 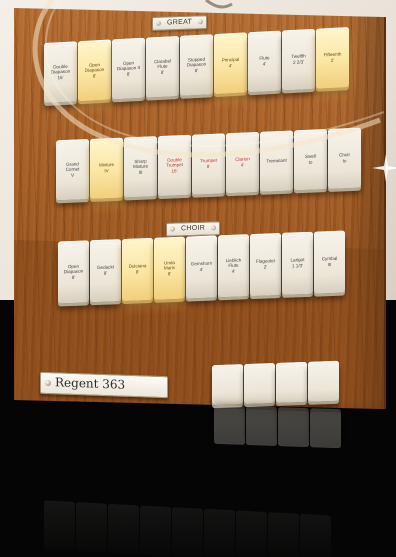 I want to click on stop-tab-label: Lieblich Flute 4', so click(x=233, y=265).